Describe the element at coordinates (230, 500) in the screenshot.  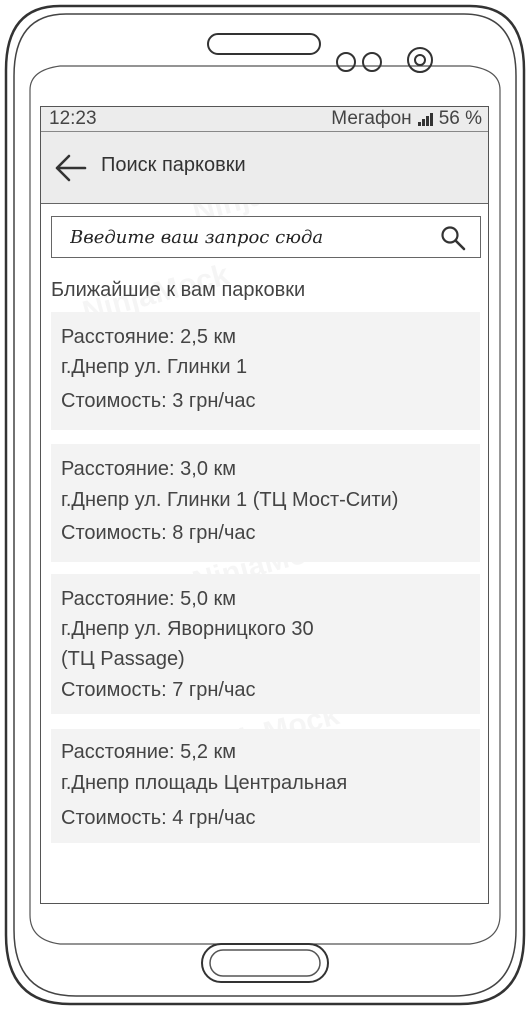
I see `parking-address: г.Днепр ул. Глинки 1 (ТЦ Мост-Сити)` at that location.